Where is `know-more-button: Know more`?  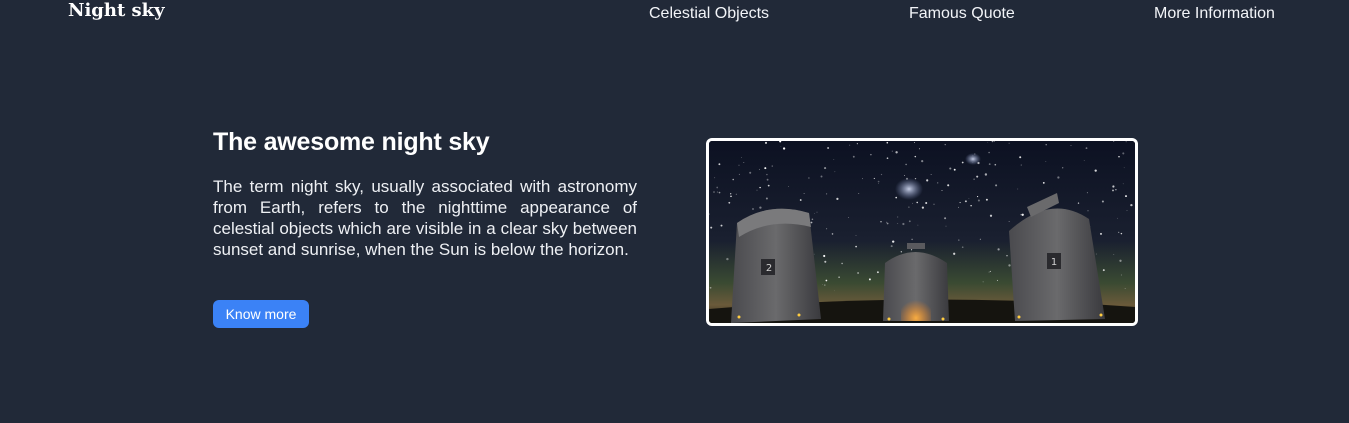
know-more-button: Know more is located at coordinates (261, 314).